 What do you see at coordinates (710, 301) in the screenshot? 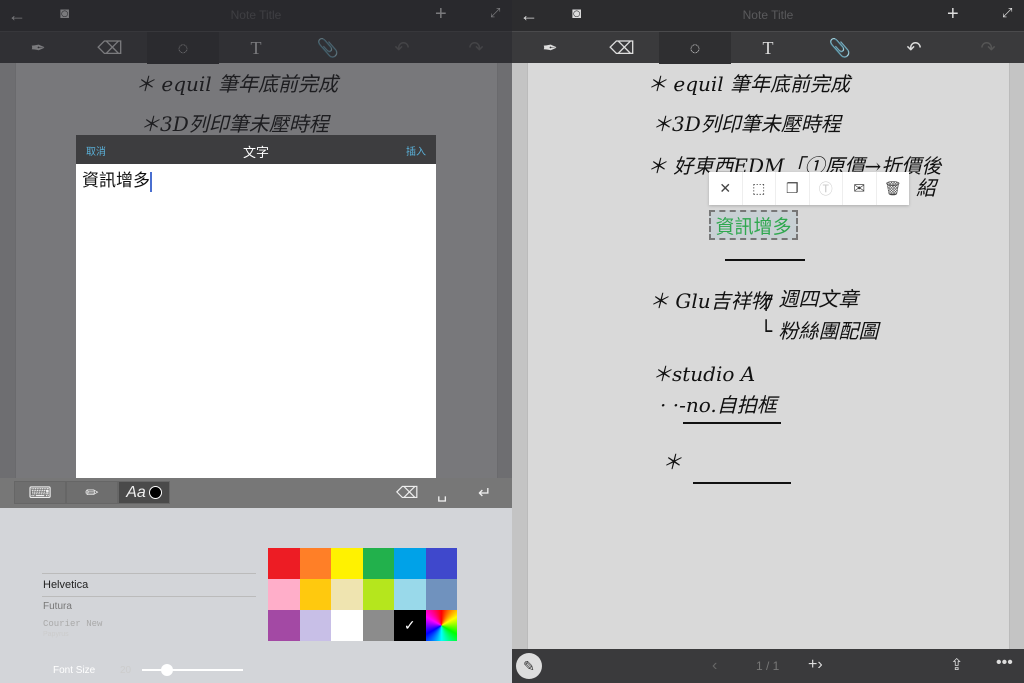
I see `handwriting-line: ＊ Glu吉祥物` at bounding box center [710, 301].